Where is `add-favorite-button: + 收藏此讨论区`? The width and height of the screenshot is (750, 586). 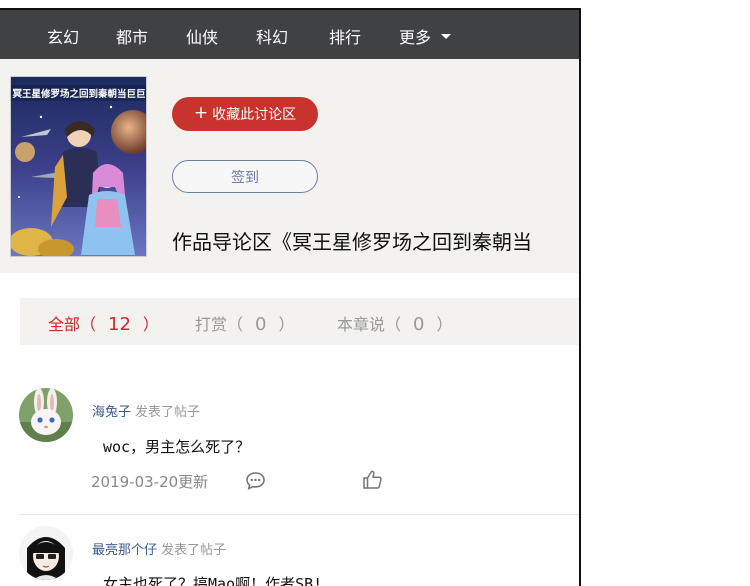
add-favorite-button: + 收藏此讨论区 is located at coordinates (245, 114).